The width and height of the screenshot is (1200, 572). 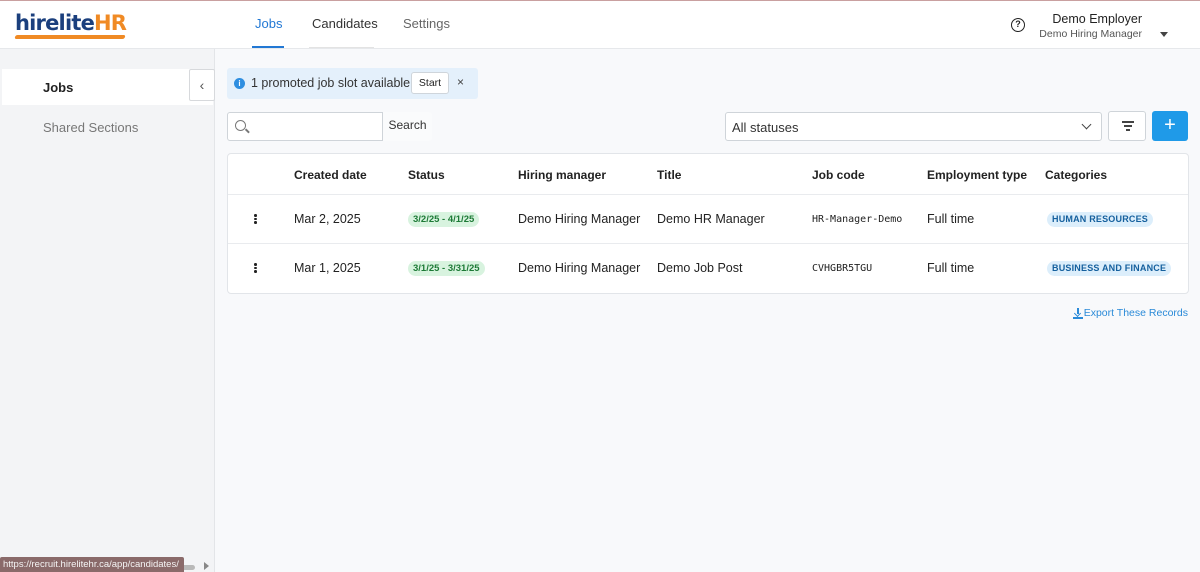 I want to click on chevron-down-icon, so click(x=1086, y=124).